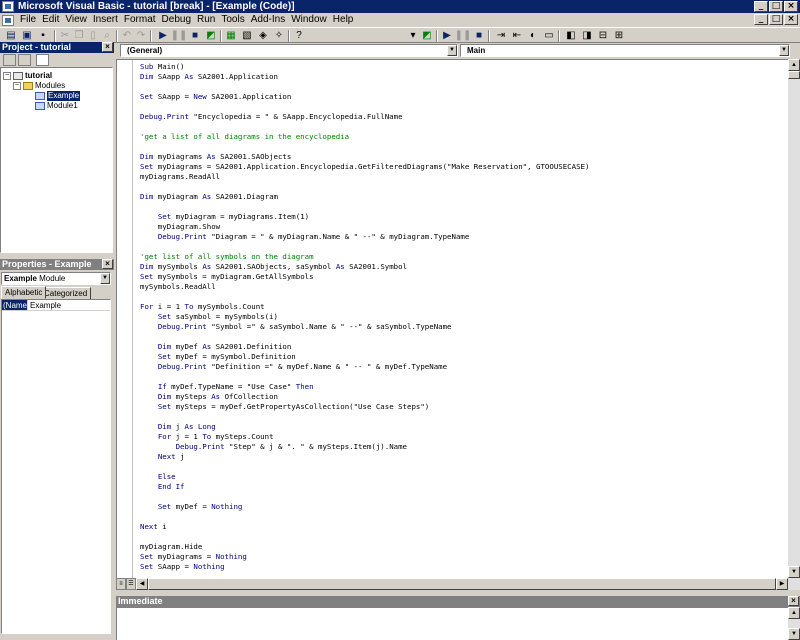 The height and width of the screenshot is (640, 800). I want to click on save-icon: ▪, so click(43, 35).